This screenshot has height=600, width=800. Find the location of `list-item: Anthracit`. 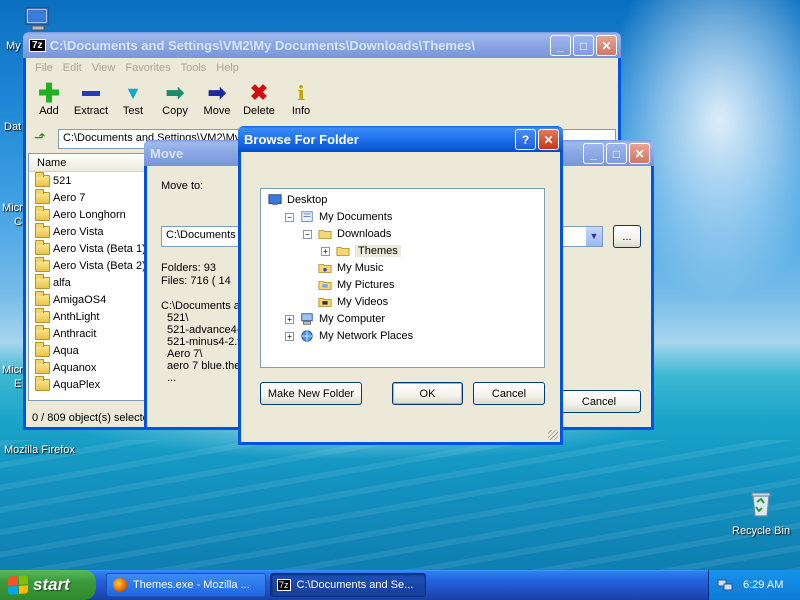

list-item: Anthracit is located at coordinates (88, 333).